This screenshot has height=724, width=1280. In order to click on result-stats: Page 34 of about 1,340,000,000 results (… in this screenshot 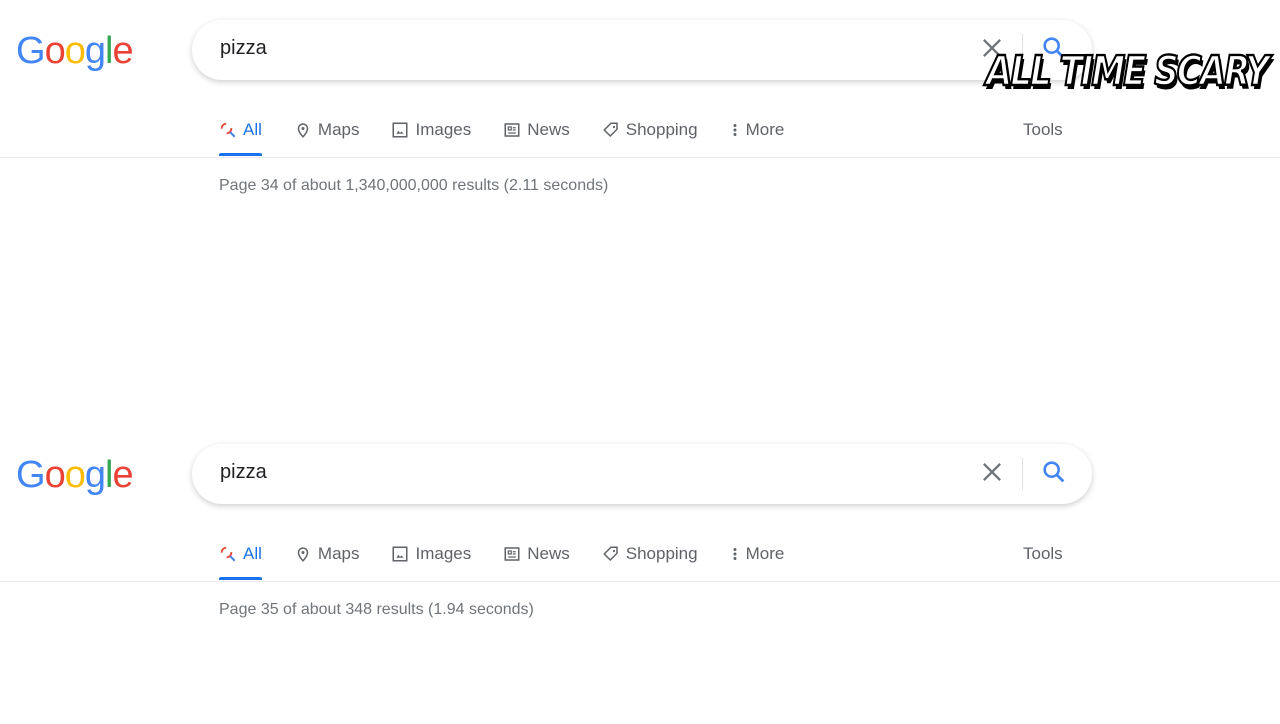, I will do `click(414, 185)`.